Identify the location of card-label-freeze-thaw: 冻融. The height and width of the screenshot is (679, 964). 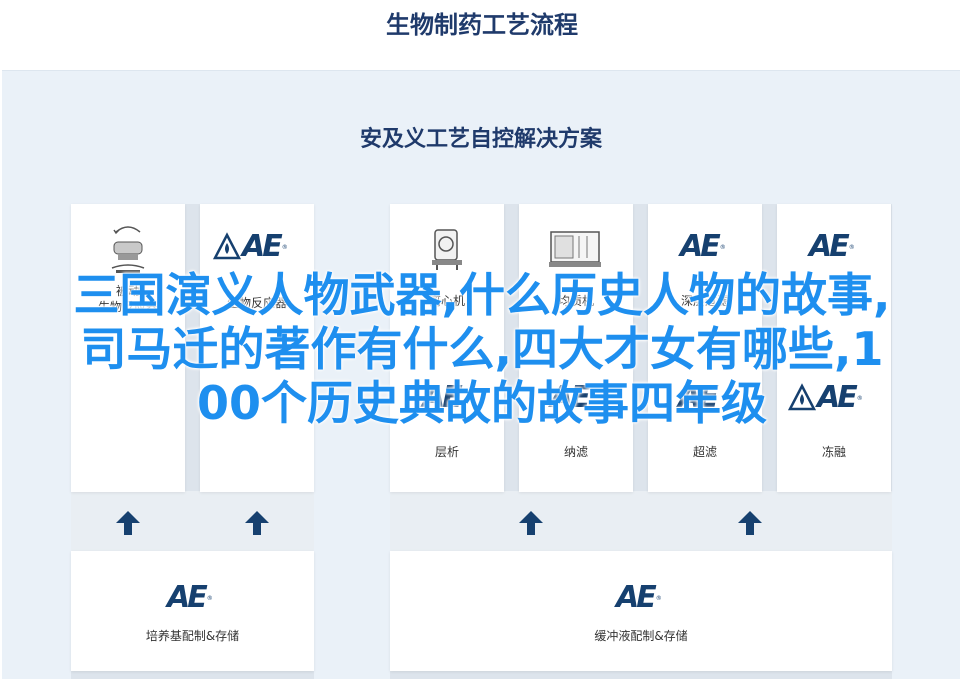
(833, 452).